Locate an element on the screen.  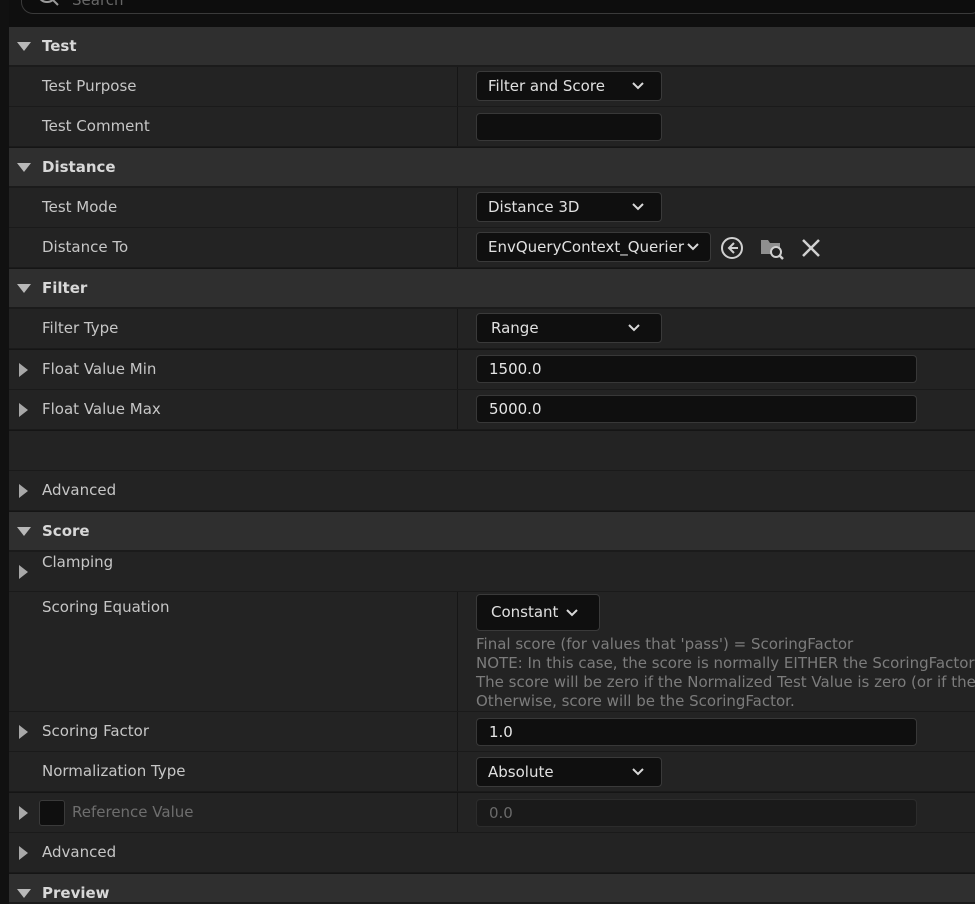
normalization-type-dropdown: Absolute is located at coordinates (569, 772).